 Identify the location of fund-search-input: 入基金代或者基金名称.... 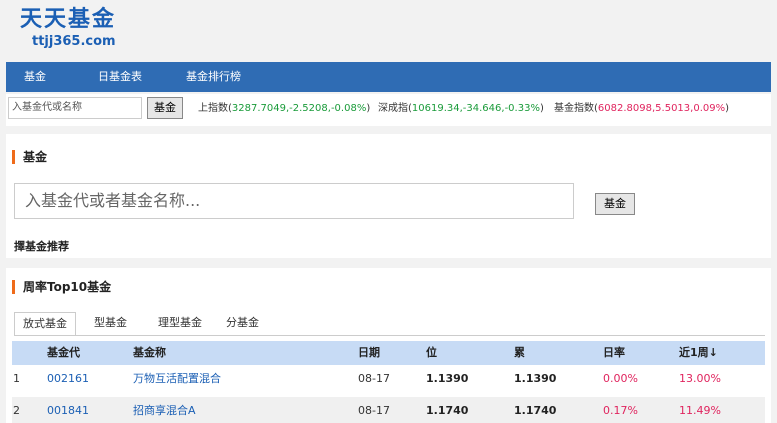
(294, 201).